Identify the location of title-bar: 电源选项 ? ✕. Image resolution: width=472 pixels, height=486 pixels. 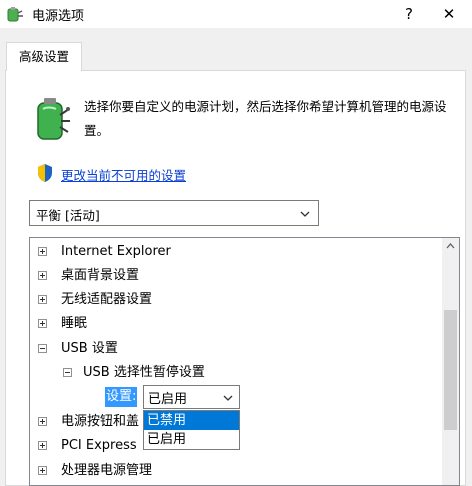
(236, 14).